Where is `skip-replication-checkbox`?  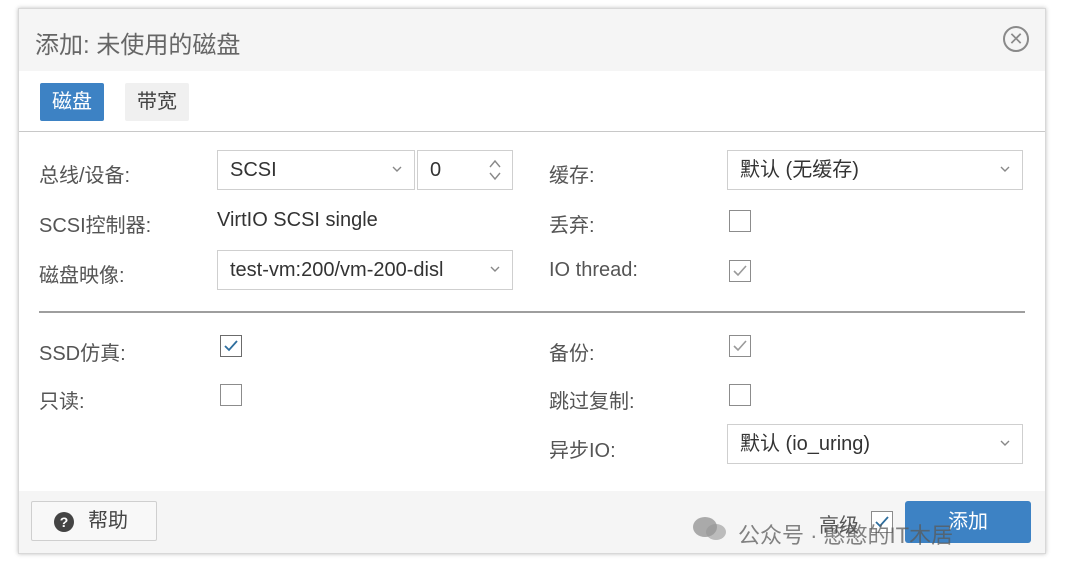 skip-replication-checkbox is located at coordinates (740, 395).